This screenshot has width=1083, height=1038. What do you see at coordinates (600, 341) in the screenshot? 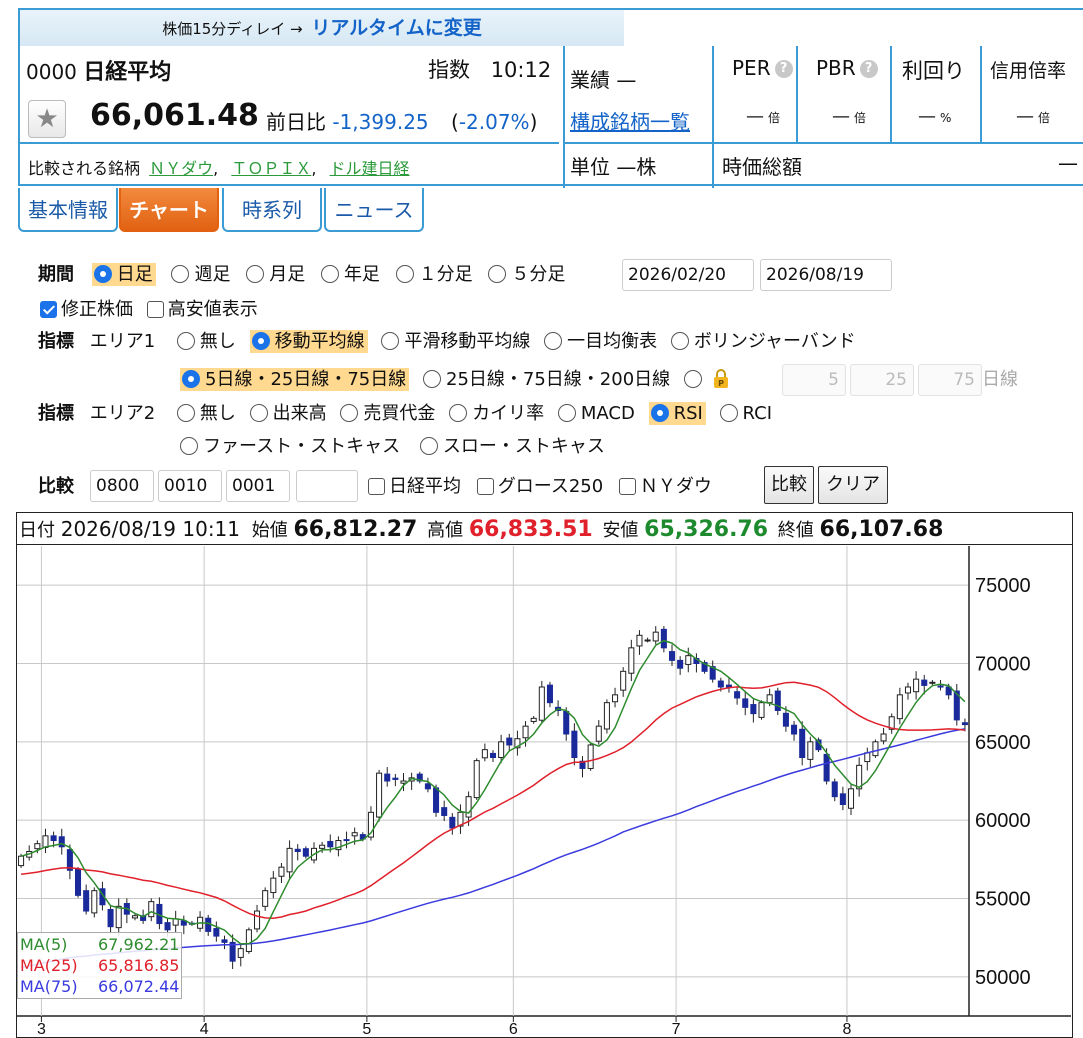
I see `area1-ichimoku: 一目均衡表` at bounding box center [600, 341].